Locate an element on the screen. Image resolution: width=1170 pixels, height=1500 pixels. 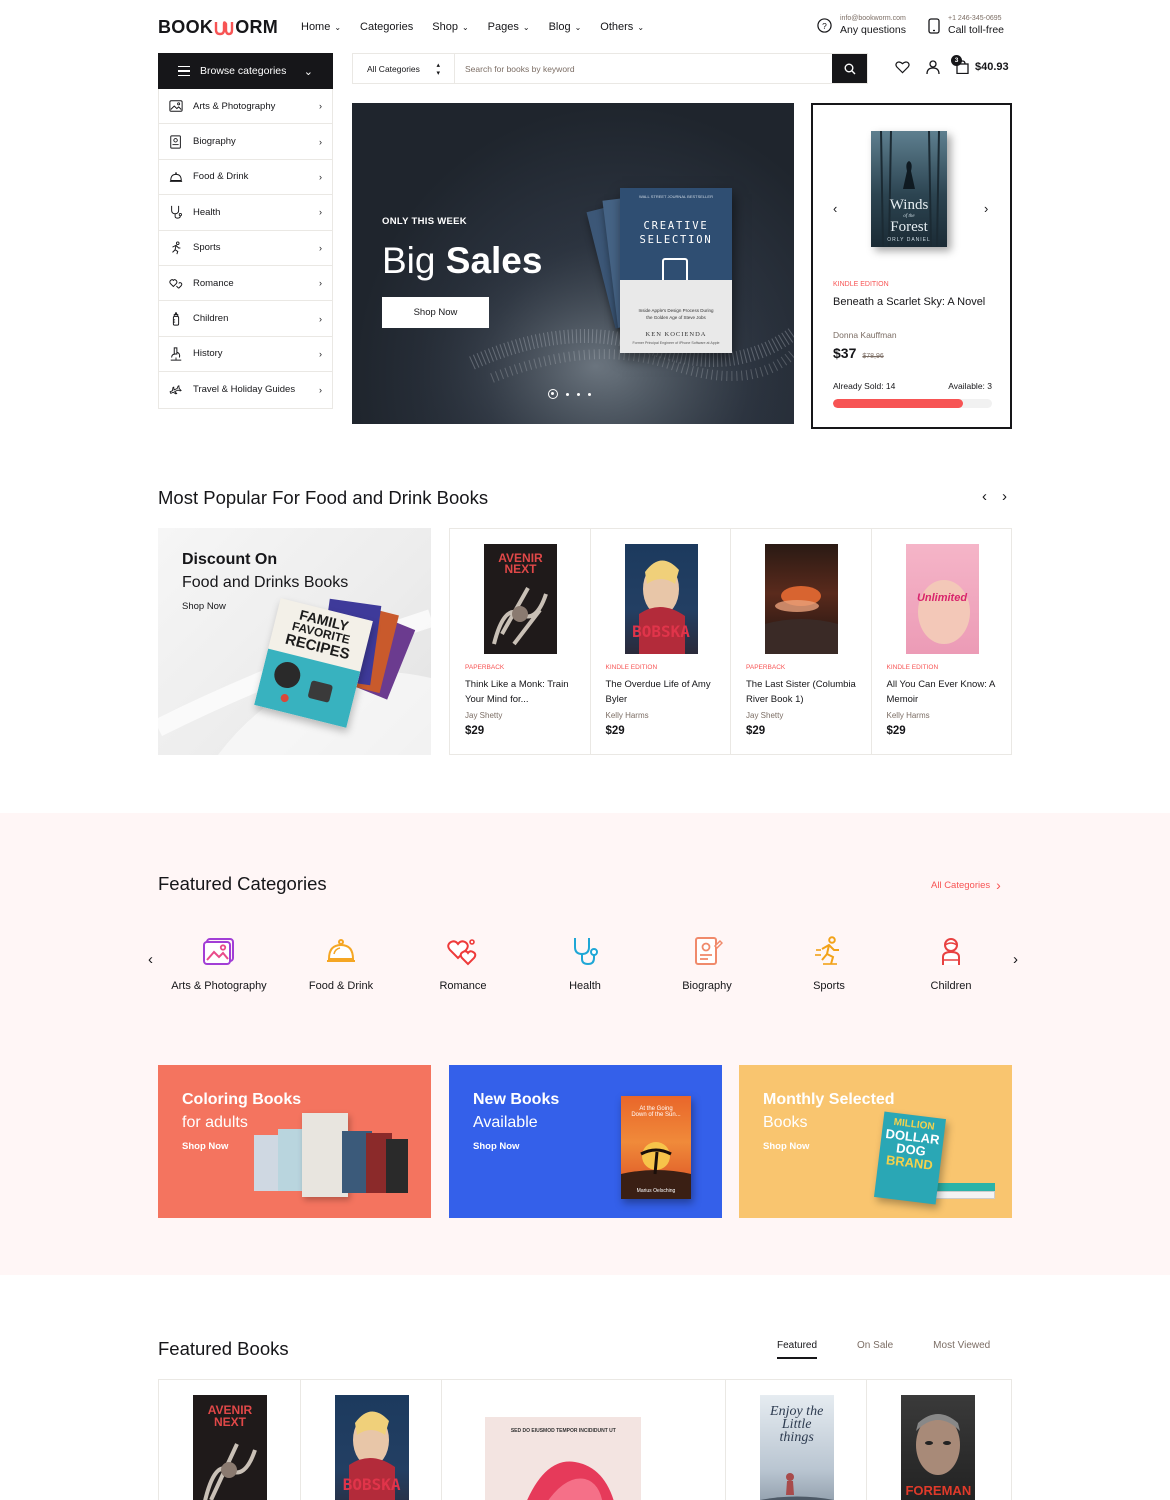
promo-books-image: FAMILY FAVORITE RECIPES is located at coordinates (336, 663).